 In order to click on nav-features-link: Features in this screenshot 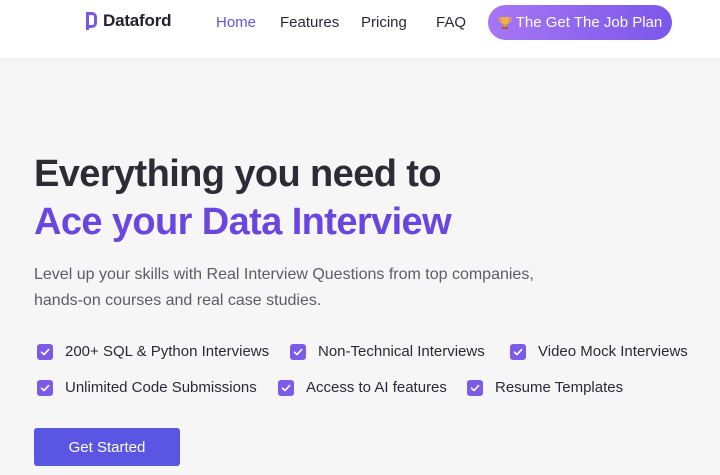, I will do `click(309, 22)`.